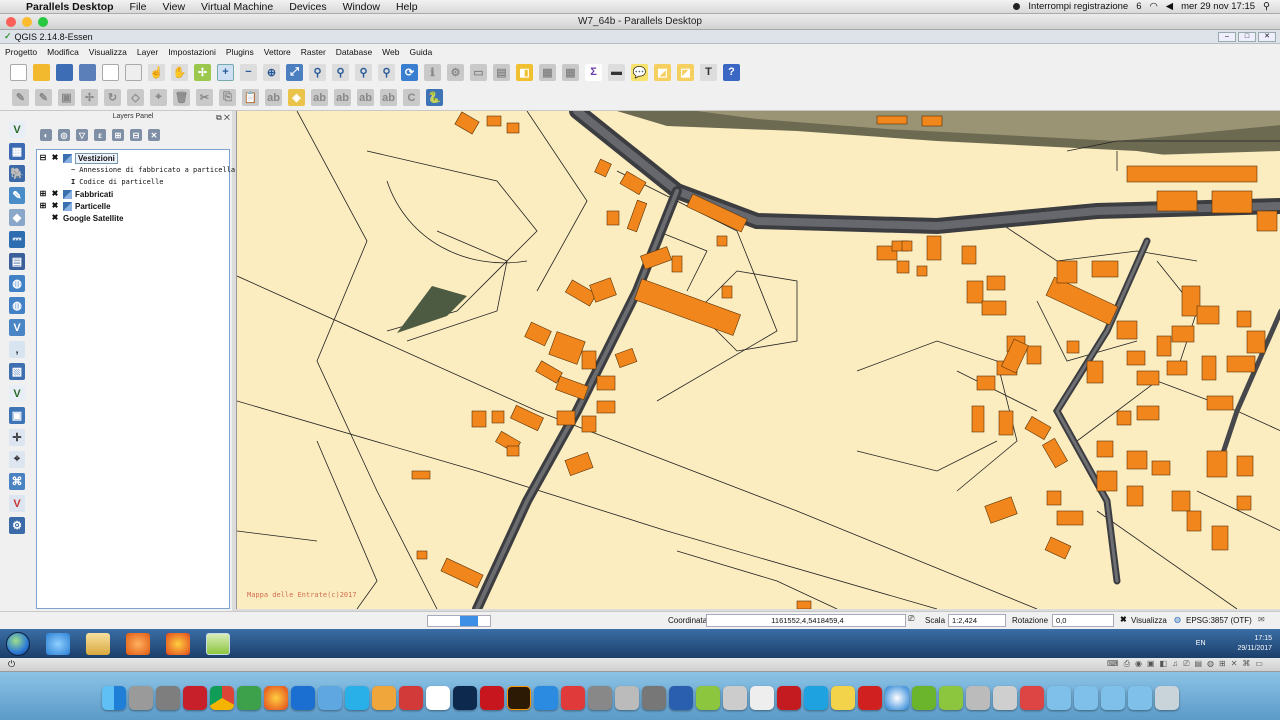  What do you see at coordinates (296, 97) in the screenshot?
I see `label-pin-icon: ◈` at bounding box center [296, 97].